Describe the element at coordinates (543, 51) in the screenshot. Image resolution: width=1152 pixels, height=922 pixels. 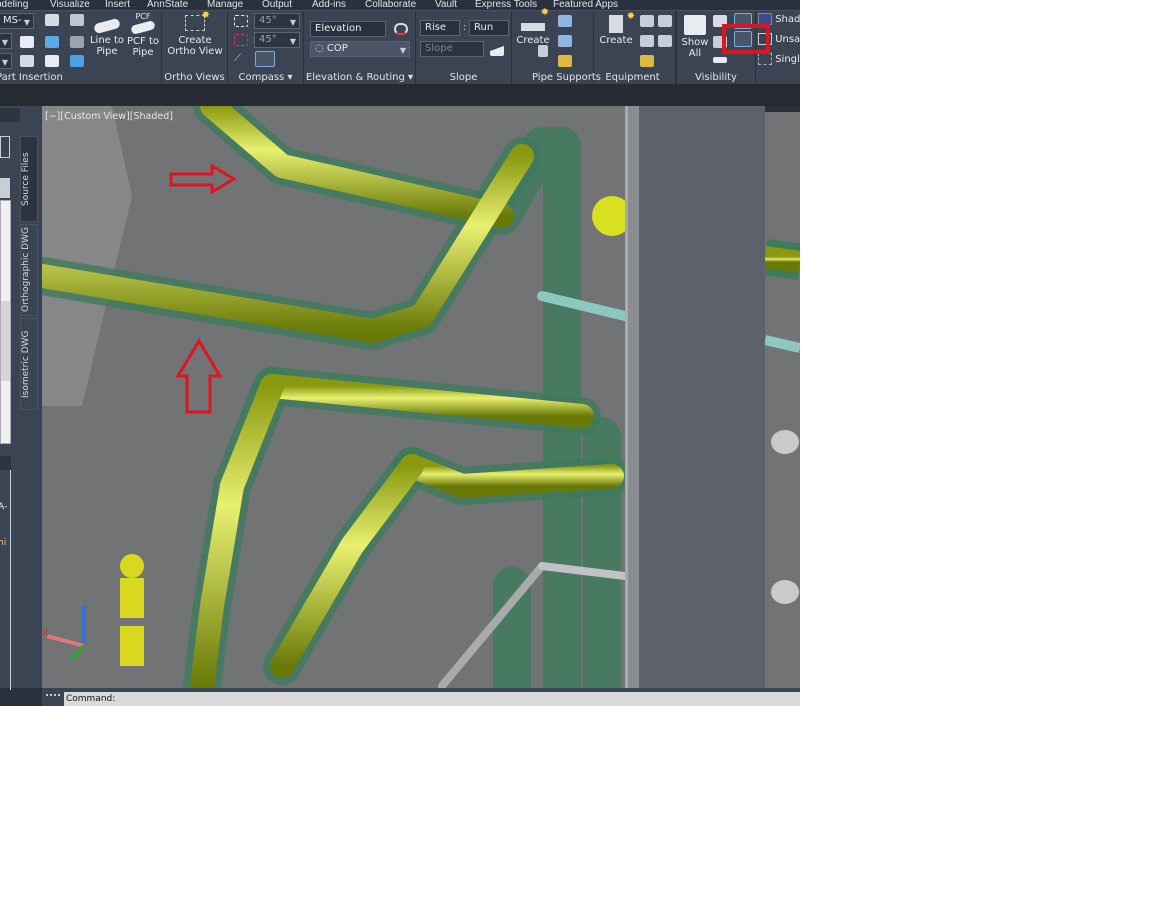
I see `support-tool-3-icon` at that location.